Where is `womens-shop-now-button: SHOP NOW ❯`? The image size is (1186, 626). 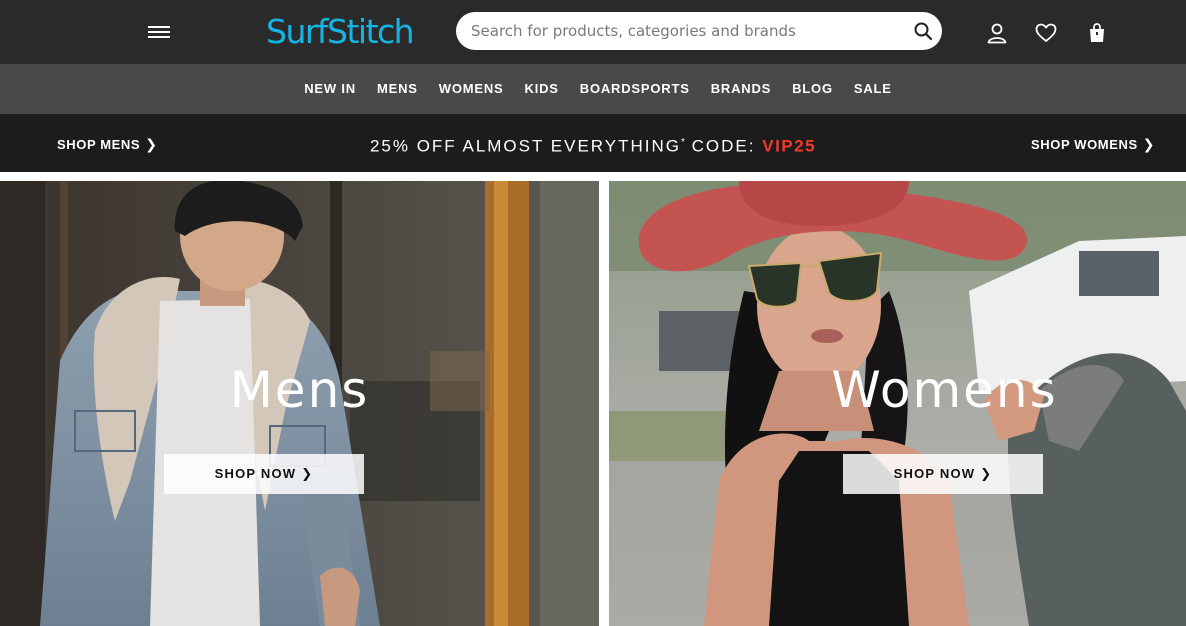
womens-shop-now-button: SHOP NOW ❯ is located at coordinates (943, 474).